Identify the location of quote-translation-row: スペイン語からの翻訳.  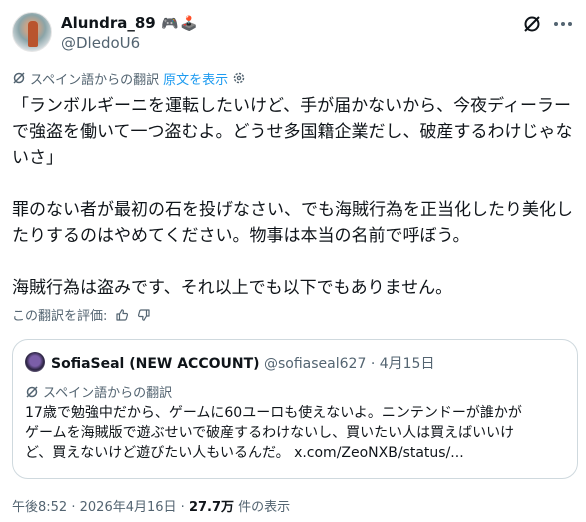
(98, 391).